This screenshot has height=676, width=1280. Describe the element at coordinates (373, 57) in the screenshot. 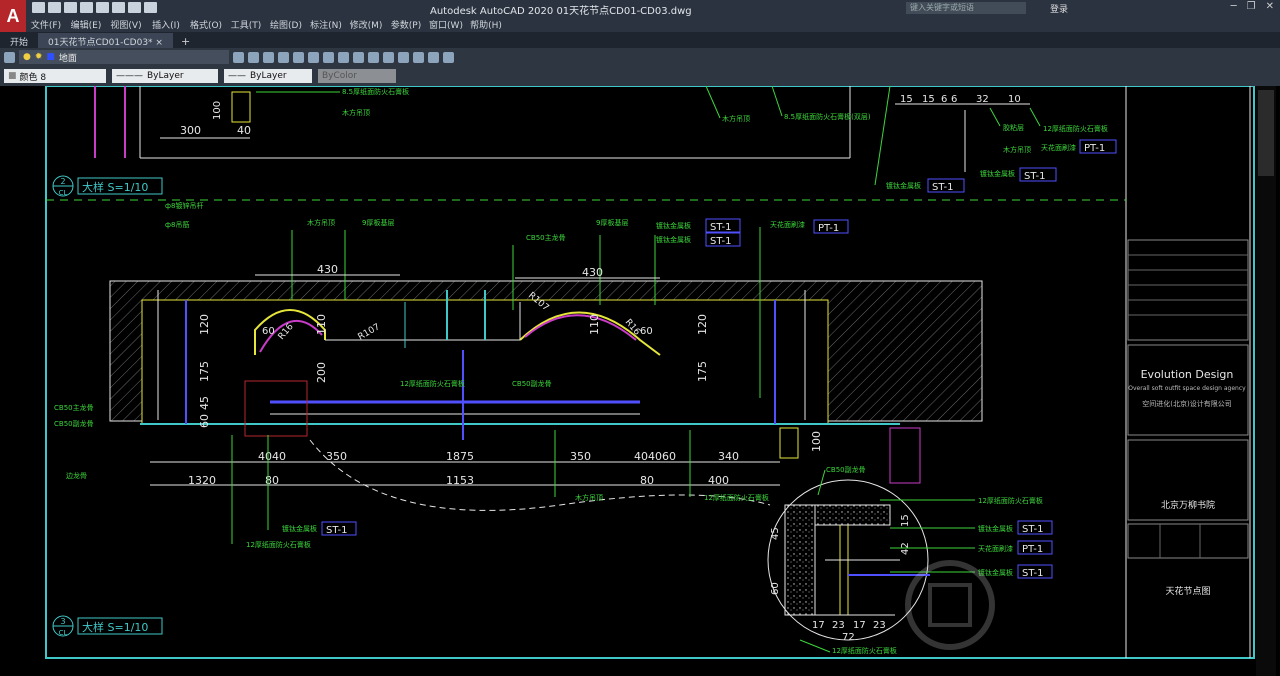

I see `dim-baseline-icon` at that location.